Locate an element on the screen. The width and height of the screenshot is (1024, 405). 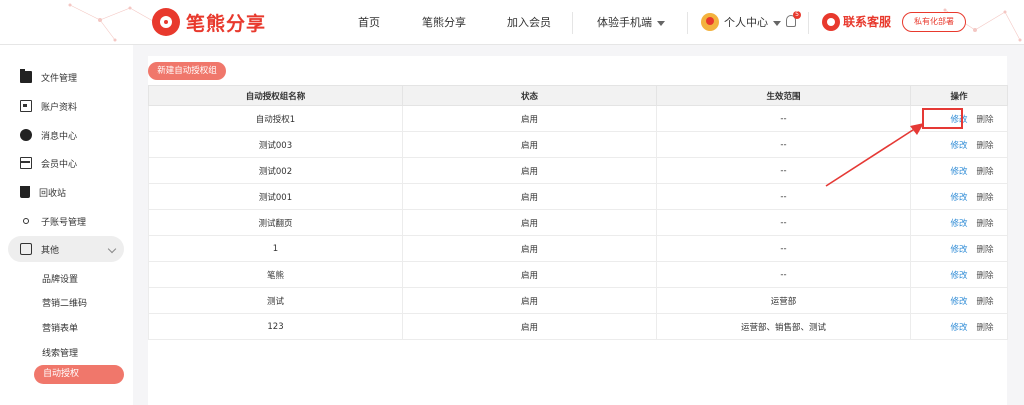
nav-mobile-label: 体验手机端 is located at coordinates (624, 22).